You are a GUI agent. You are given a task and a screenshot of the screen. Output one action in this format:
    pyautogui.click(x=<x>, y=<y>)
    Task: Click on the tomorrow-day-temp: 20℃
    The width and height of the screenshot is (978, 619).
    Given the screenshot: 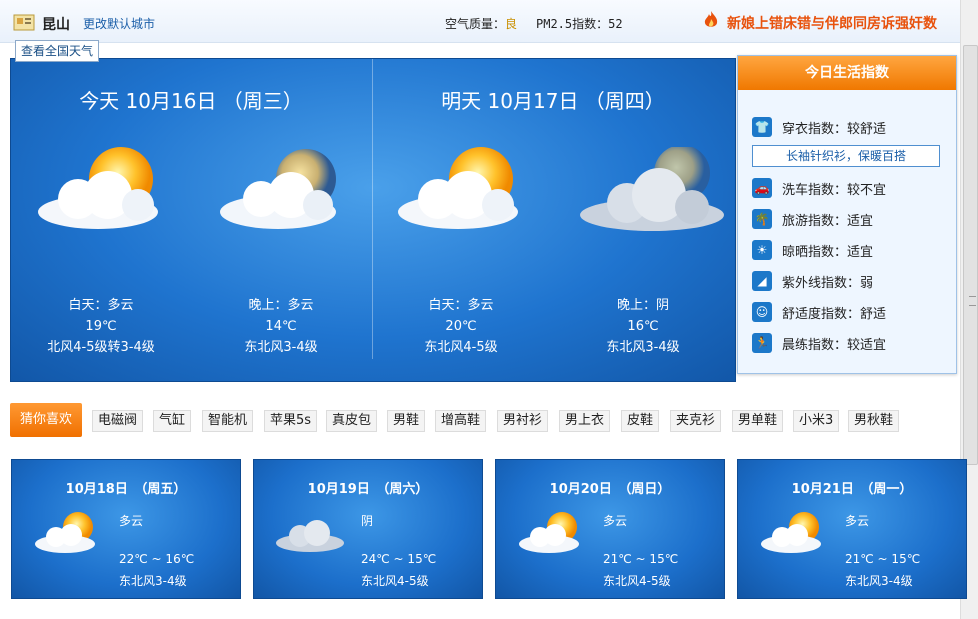 What is the action you would take?
    pyautogui.click(x=461, y=326)
    